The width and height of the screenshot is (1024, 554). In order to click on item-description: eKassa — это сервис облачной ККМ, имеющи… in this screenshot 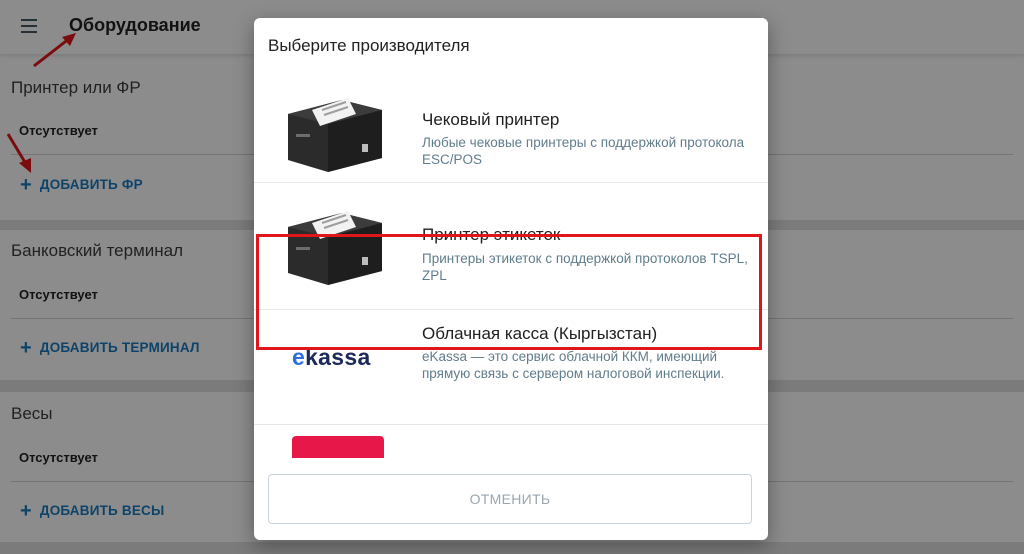, I will do `click(573, 365)`.